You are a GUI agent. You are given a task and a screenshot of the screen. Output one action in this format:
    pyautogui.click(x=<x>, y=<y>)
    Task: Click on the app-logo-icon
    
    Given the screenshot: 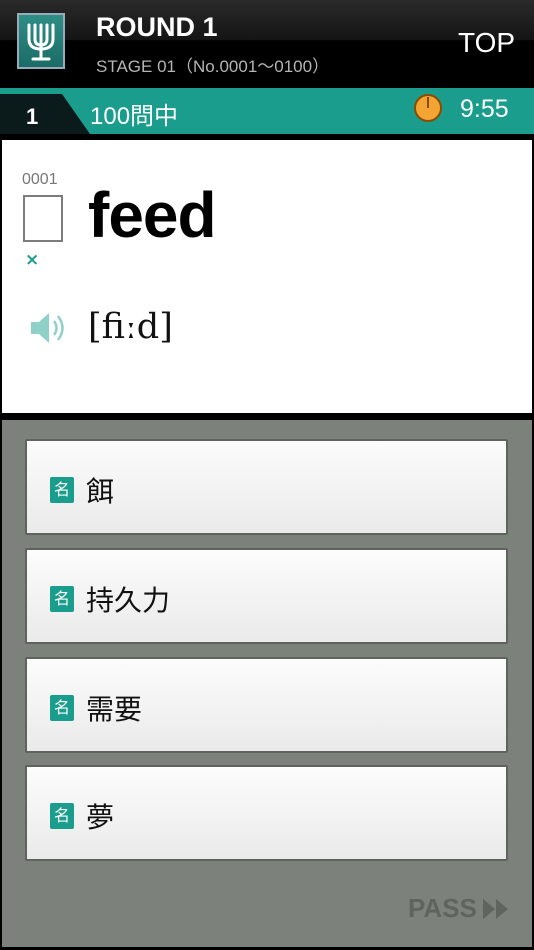 What is the action you would take?
    pyautogui.click(x=41, y=41)
    